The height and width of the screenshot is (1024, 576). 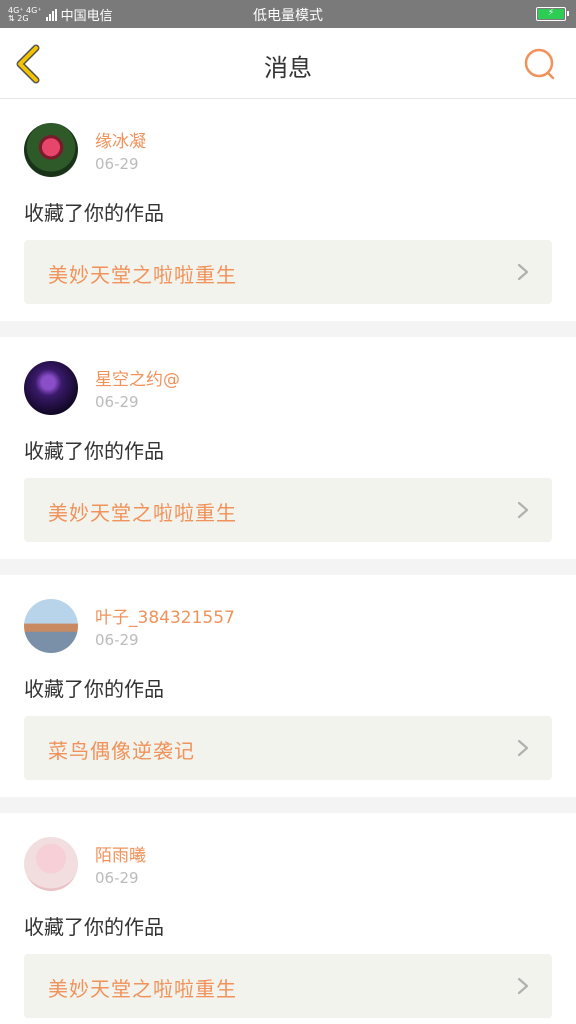 I want to click on power-mode-label: 低电量模式, so click(x=288, y=16).